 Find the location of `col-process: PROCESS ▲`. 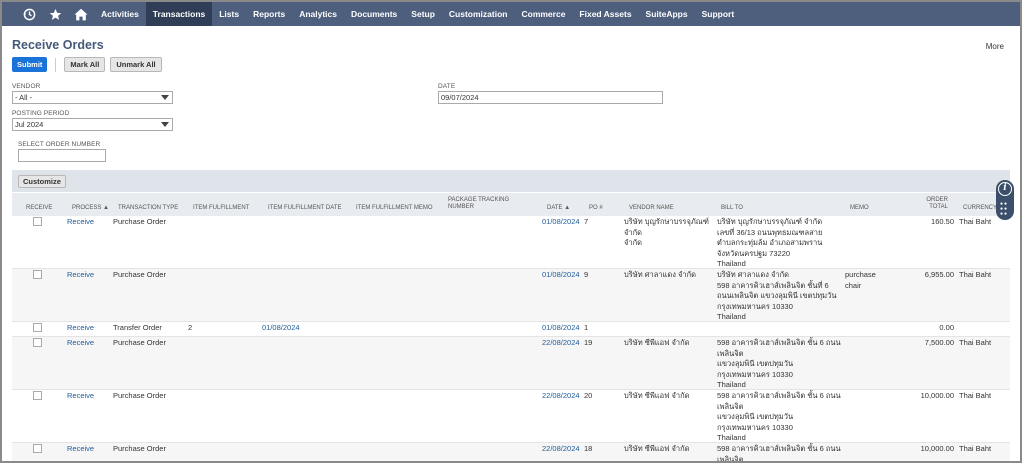

col-process: PROCESS ▲ is located at coordinates (90, 208).